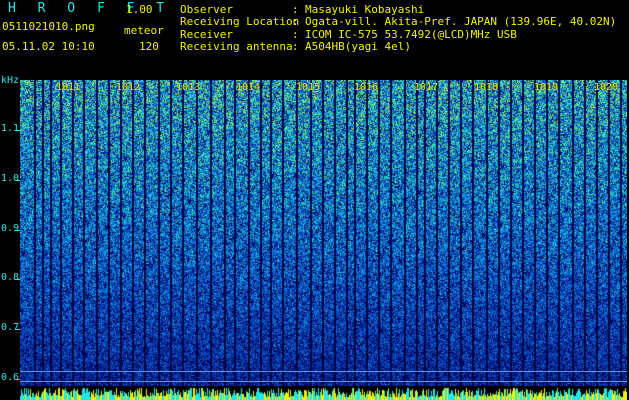 This screenshot has width=629, height=400. What do you see at coordinates (48, 26) in the screenshot?
I see `filename-label: 0511021010.png` at bounding box center [48, 26].